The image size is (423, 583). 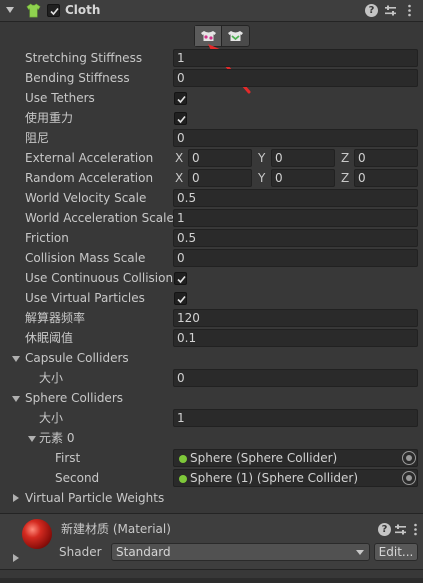 What do you see at coordinates (85, 258) in the screenshot?
I see `collision-mass-scale-label: Collision Mass Scale` at bounding box center [85, 258].